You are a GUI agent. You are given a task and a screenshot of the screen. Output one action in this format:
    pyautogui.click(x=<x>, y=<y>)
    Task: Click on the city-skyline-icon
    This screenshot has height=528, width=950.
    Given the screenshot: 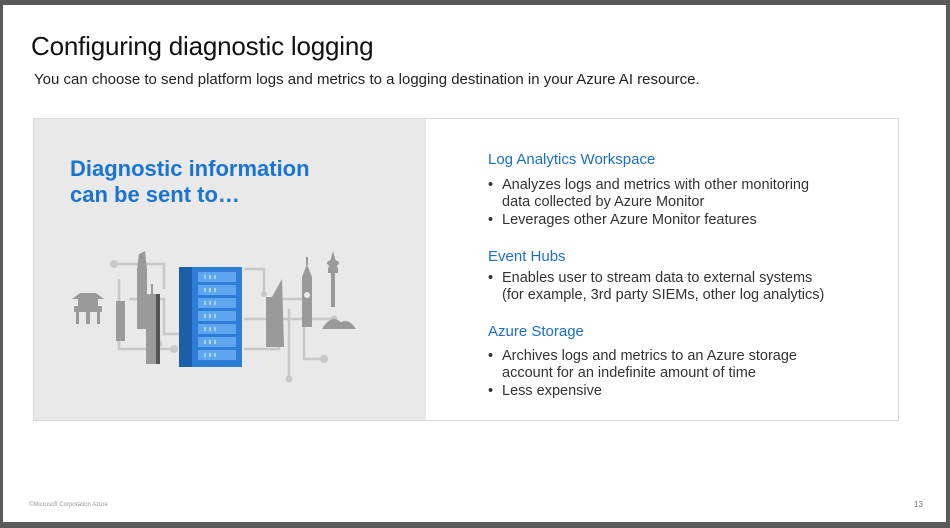 What is the action you would take?
    pyautogui.click(x=214, y=317)
    